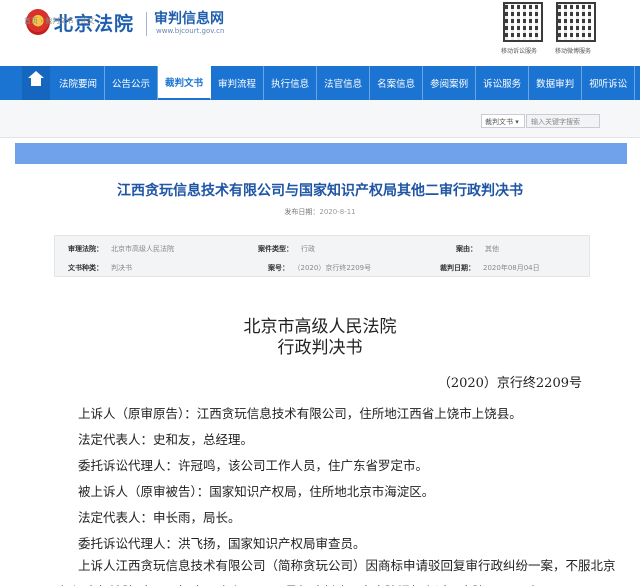  Describe the element at coordinates (36, 80) in the screenshot. I see `home-icon` at that location.